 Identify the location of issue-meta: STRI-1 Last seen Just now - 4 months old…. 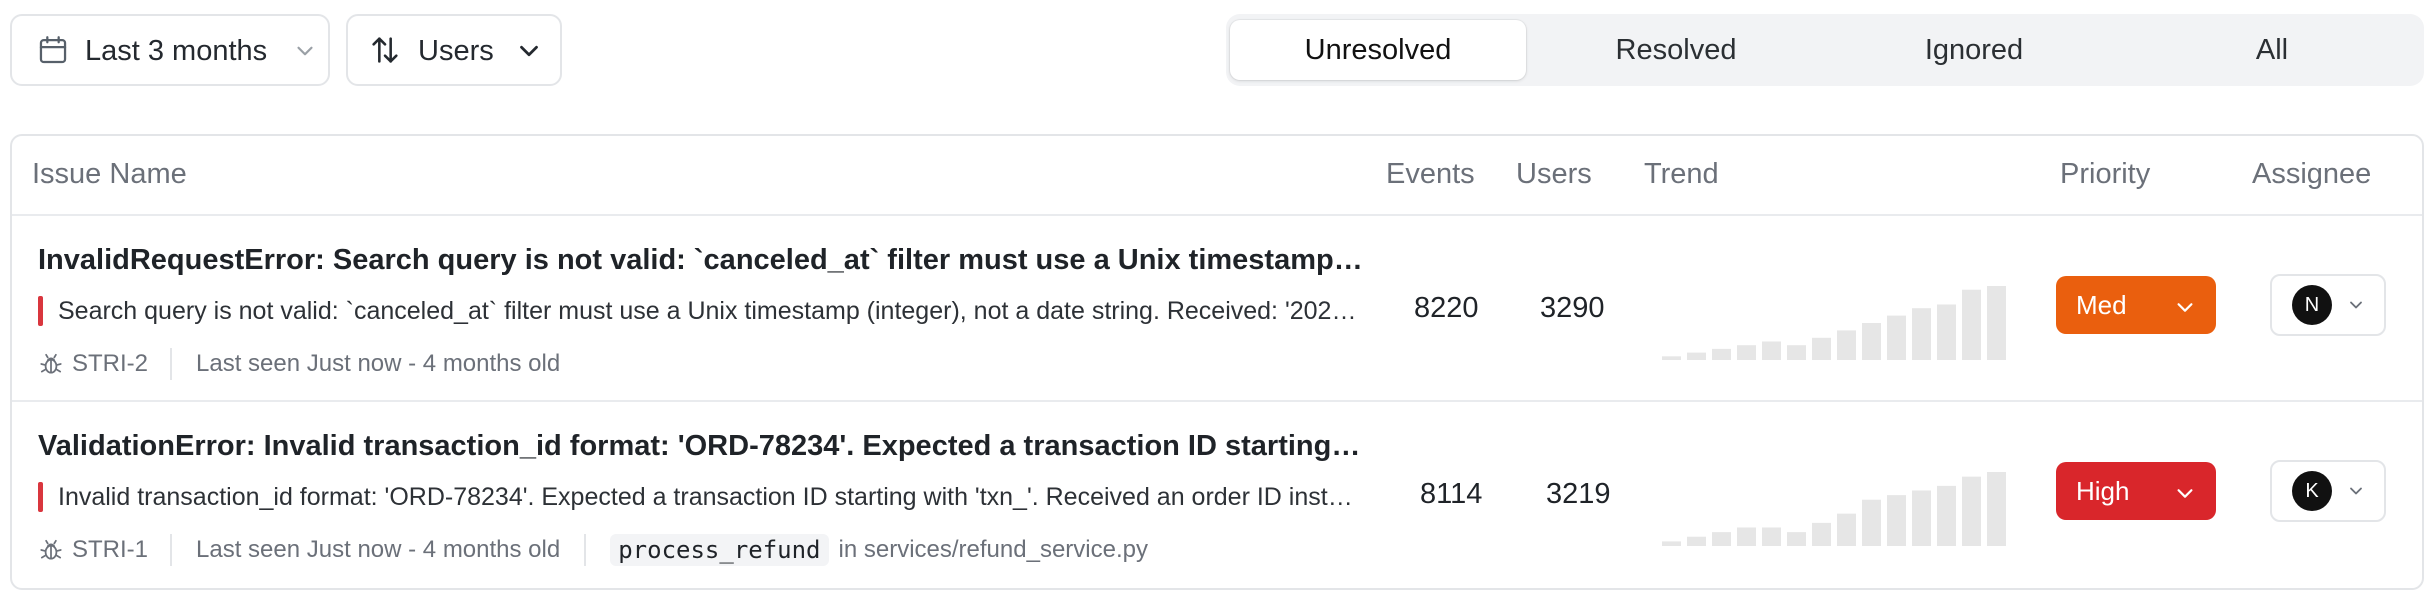
(593, 550).